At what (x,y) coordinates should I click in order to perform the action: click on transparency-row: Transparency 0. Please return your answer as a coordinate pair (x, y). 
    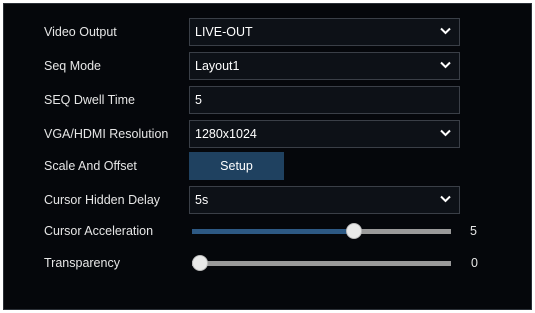
    Looking at the image, I should click on (267, 263).